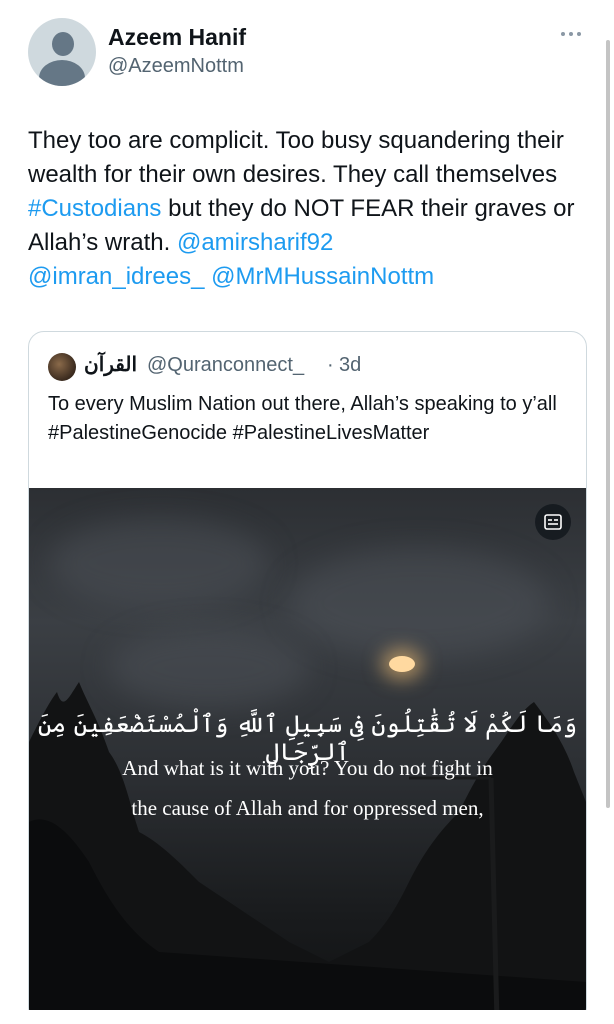 The width and height of the screenshot is (614, 1024). Describe the element at coordinates (350, 365) in the screenshot. I see `quote-timestamp: 3d` at that location.